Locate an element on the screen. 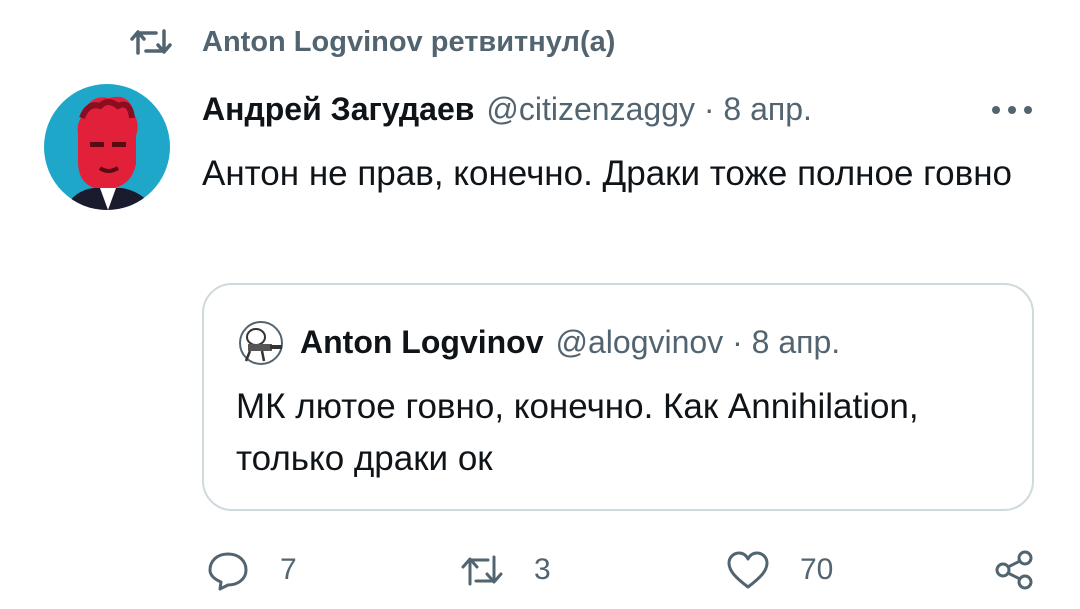  reply-count: 7 is located at coordinates (288, 569).